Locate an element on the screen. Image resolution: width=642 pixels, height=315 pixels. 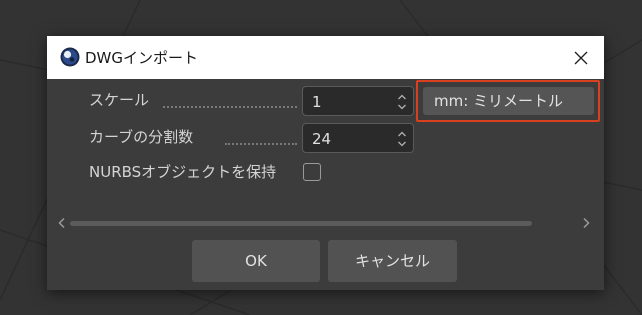
keep-nurbs-label: NURBSオブジェクトを保持 is located at coordinates (183, 172).